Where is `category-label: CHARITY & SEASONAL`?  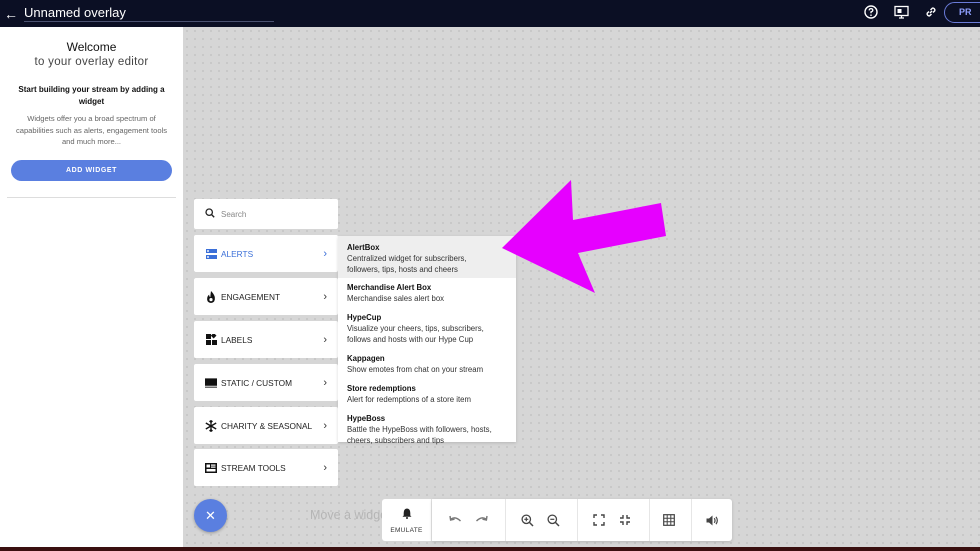
category-label: CHARITY & SEASONAL is located at coordinates (267, 425).